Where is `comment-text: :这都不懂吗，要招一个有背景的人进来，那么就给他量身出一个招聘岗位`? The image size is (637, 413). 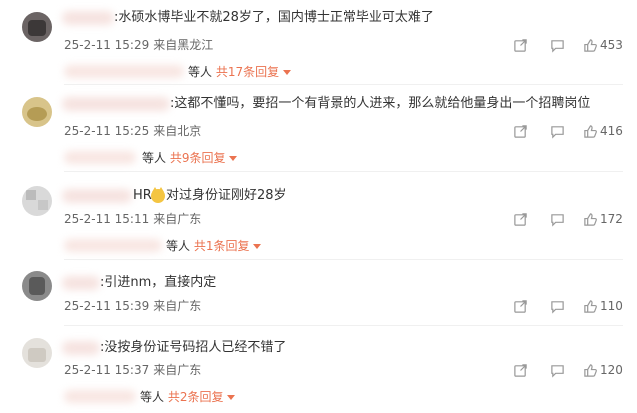 comment-text: :这都不懂吗，要招一个有背景的人进来，那么就给他量身出一个招聘岗位 is located at coordinates (380, 103).